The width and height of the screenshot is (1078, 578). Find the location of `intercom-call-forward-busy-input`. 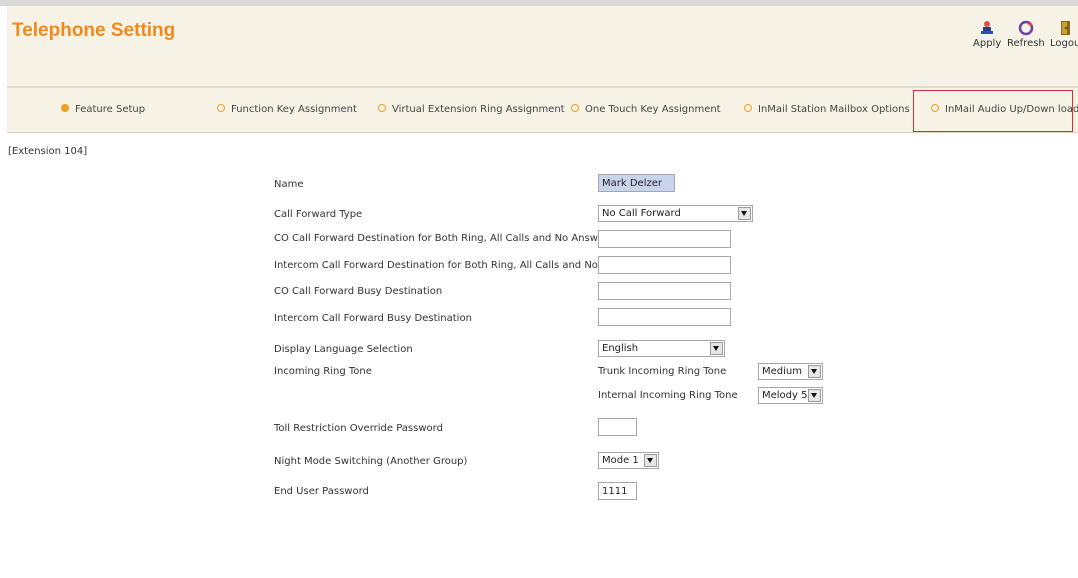

intercom-call-forward-busy-input is located at coordinates (664, 317).